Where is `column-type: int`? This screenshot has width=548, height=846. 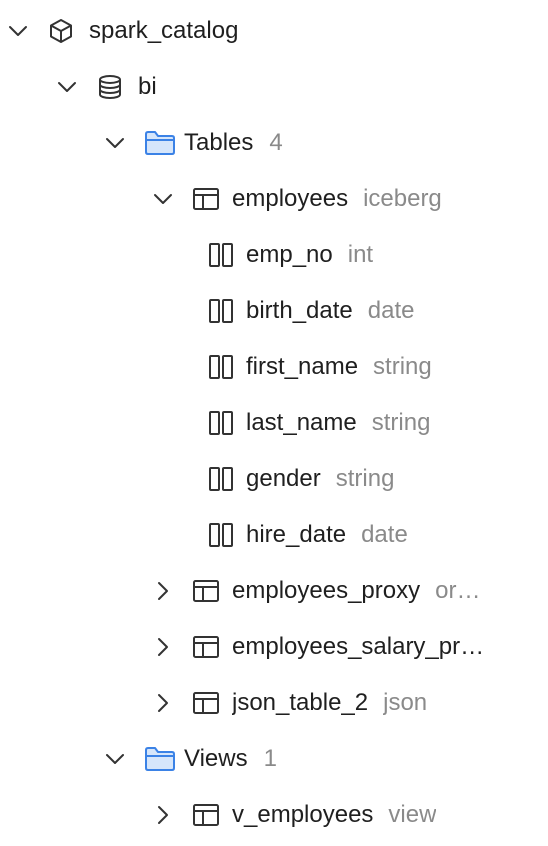 column-type: int is located at coordinates (360, 254).